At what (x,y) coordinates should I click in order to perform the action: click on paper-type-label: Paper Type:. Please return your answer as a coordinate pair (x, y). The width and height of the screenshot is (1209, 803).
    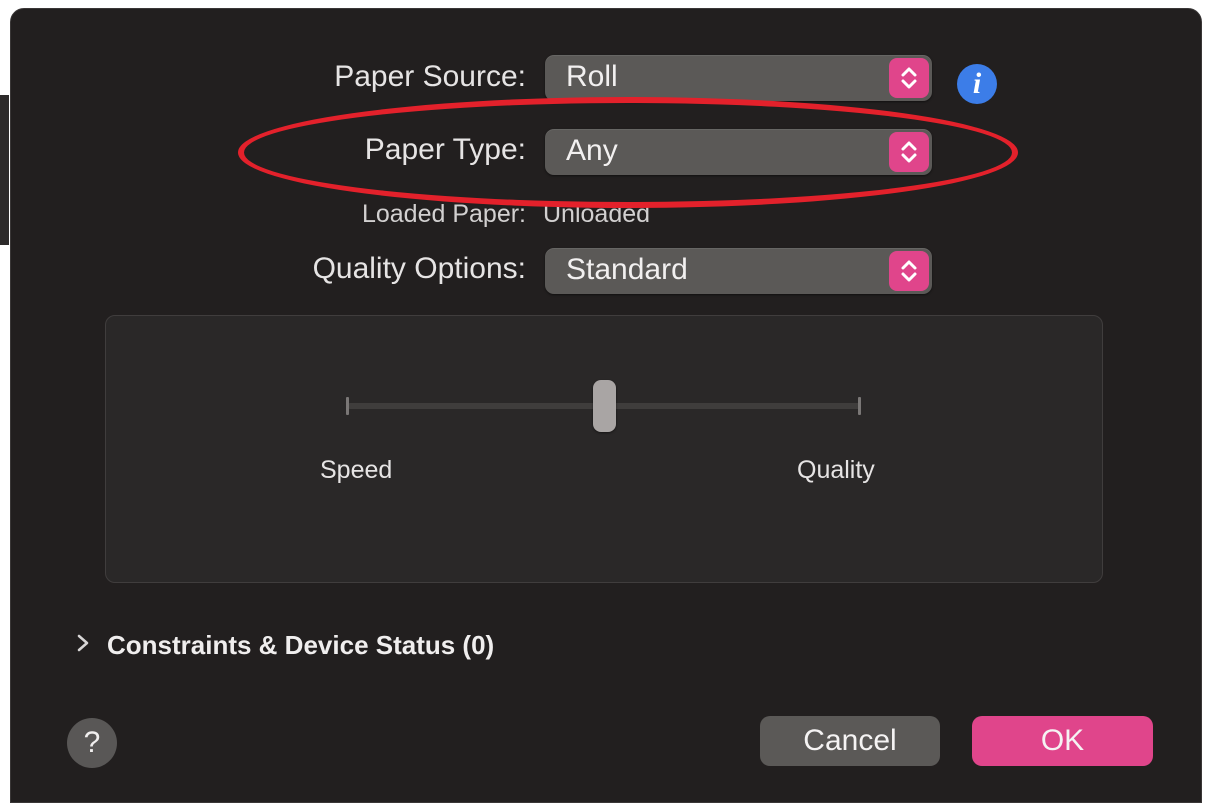
    Looking at the image, I should click on (445, 149).